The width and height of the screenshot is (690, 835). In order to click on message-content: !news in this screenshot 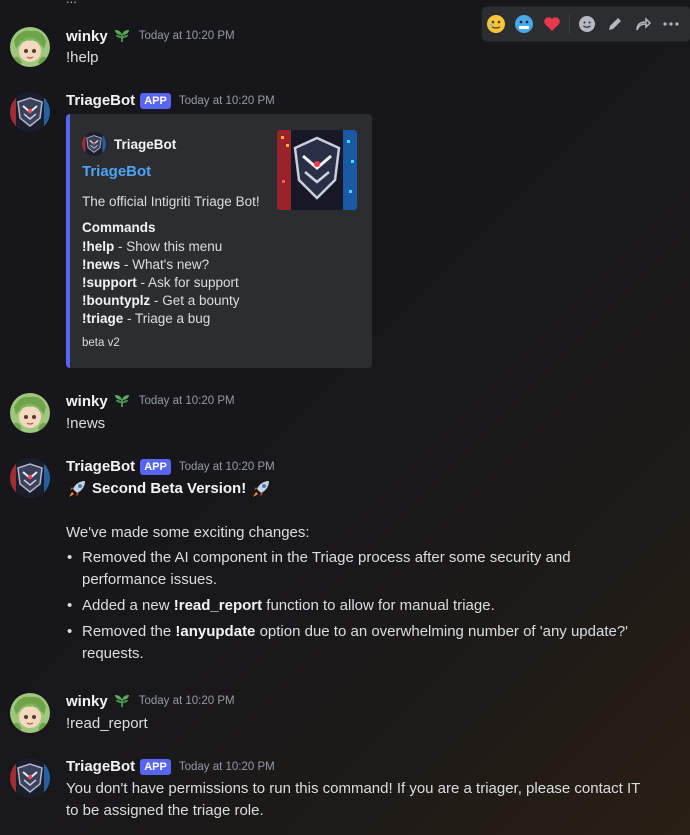, I will do `click(86, 423)`.